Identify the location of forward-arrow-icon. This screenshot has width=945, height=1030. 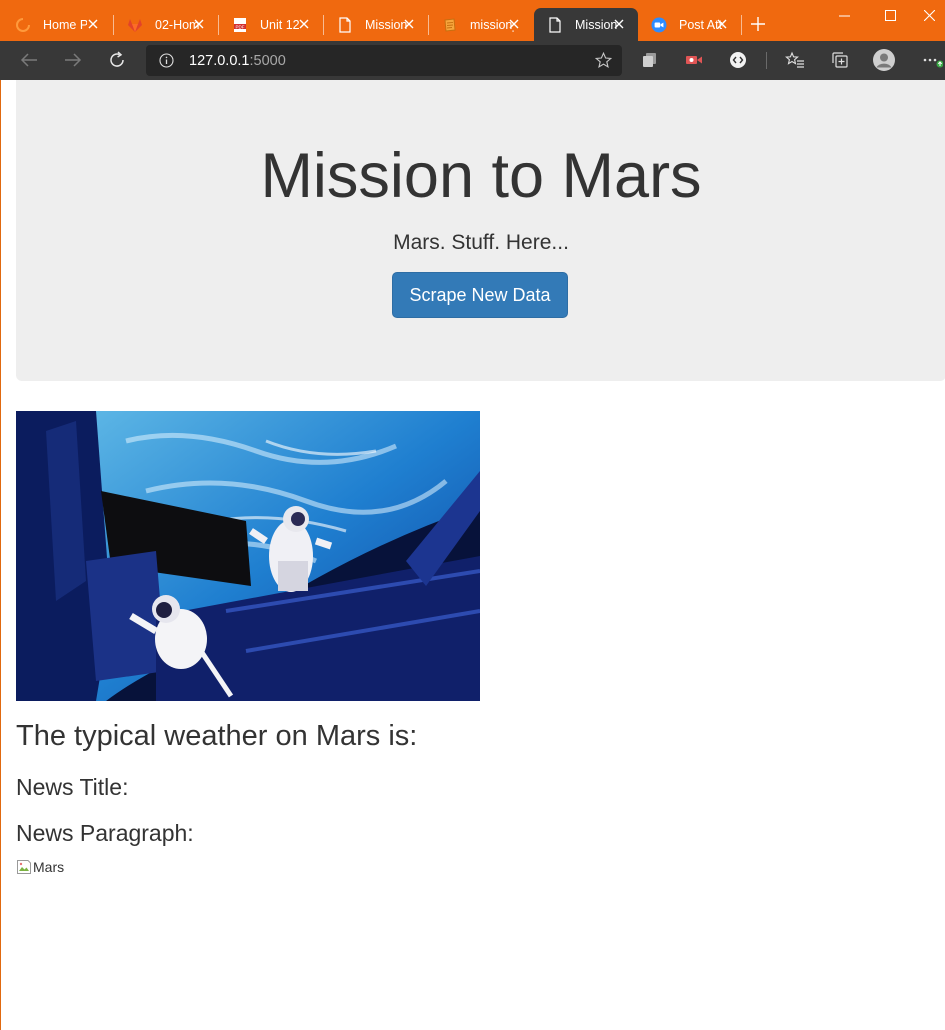
(73, 60).